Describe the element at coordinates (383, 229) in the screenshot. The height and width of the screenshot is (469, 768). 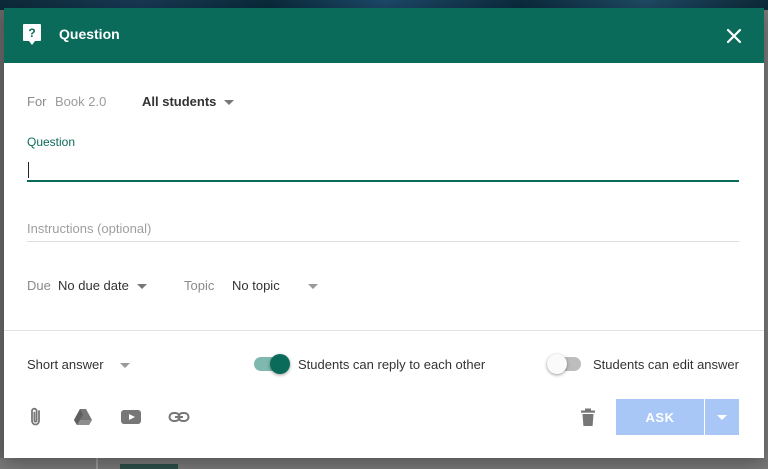
I see `instructions-input` at that location.